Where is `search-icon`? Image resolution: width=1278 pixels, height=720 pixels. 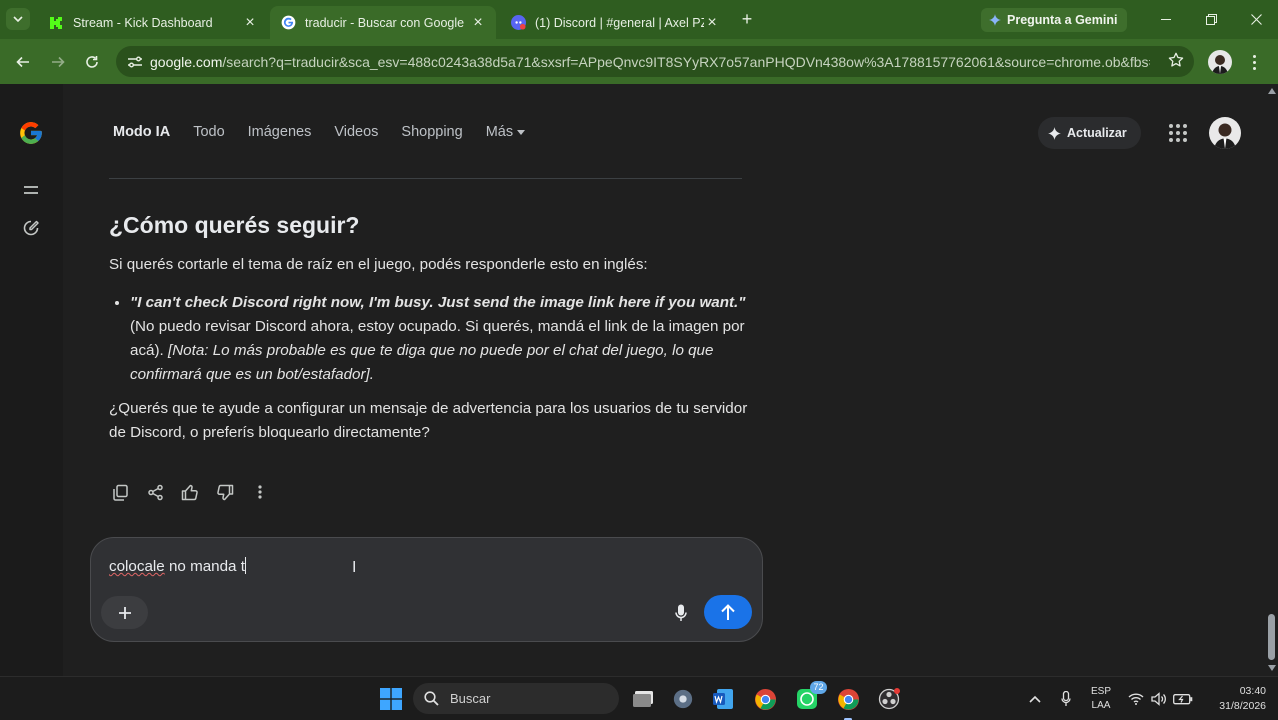 search-icon is located at coordinates (431, 698).